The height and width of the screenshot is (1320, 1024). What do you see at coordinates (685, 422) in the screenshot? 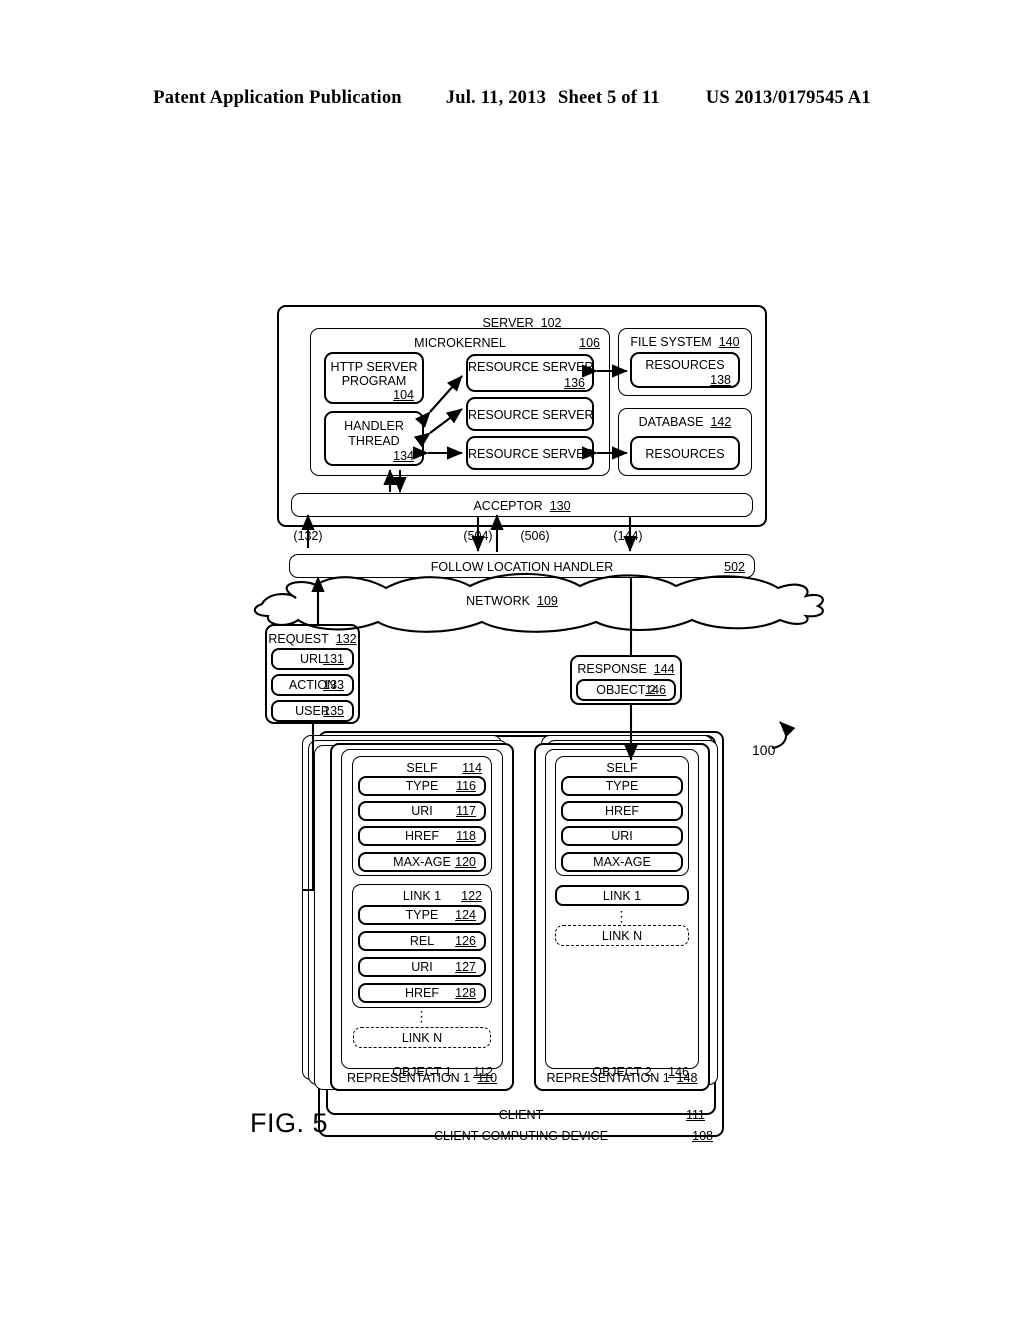
I see `database-caption: DATABASE 142` at bounding box center [685, 422].